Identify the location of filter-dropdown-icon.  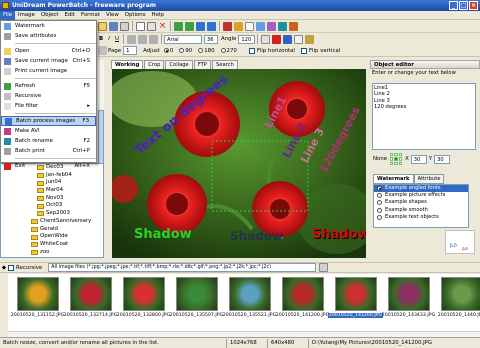
(324, 267).